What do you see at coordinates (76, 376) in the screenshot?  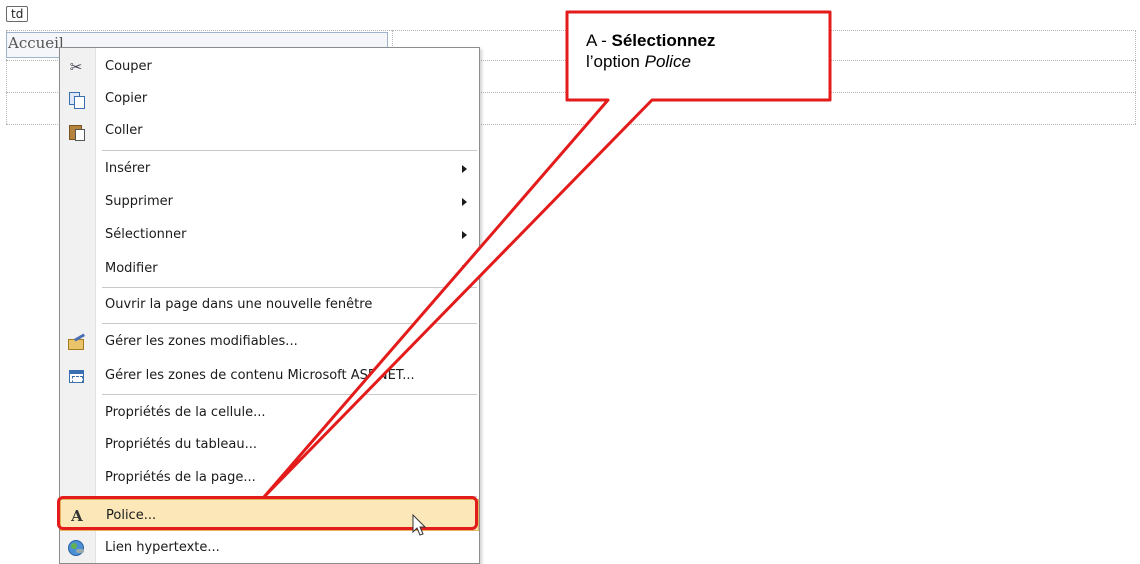 I see `content-zone-icon` at bounding box center [76, 376].